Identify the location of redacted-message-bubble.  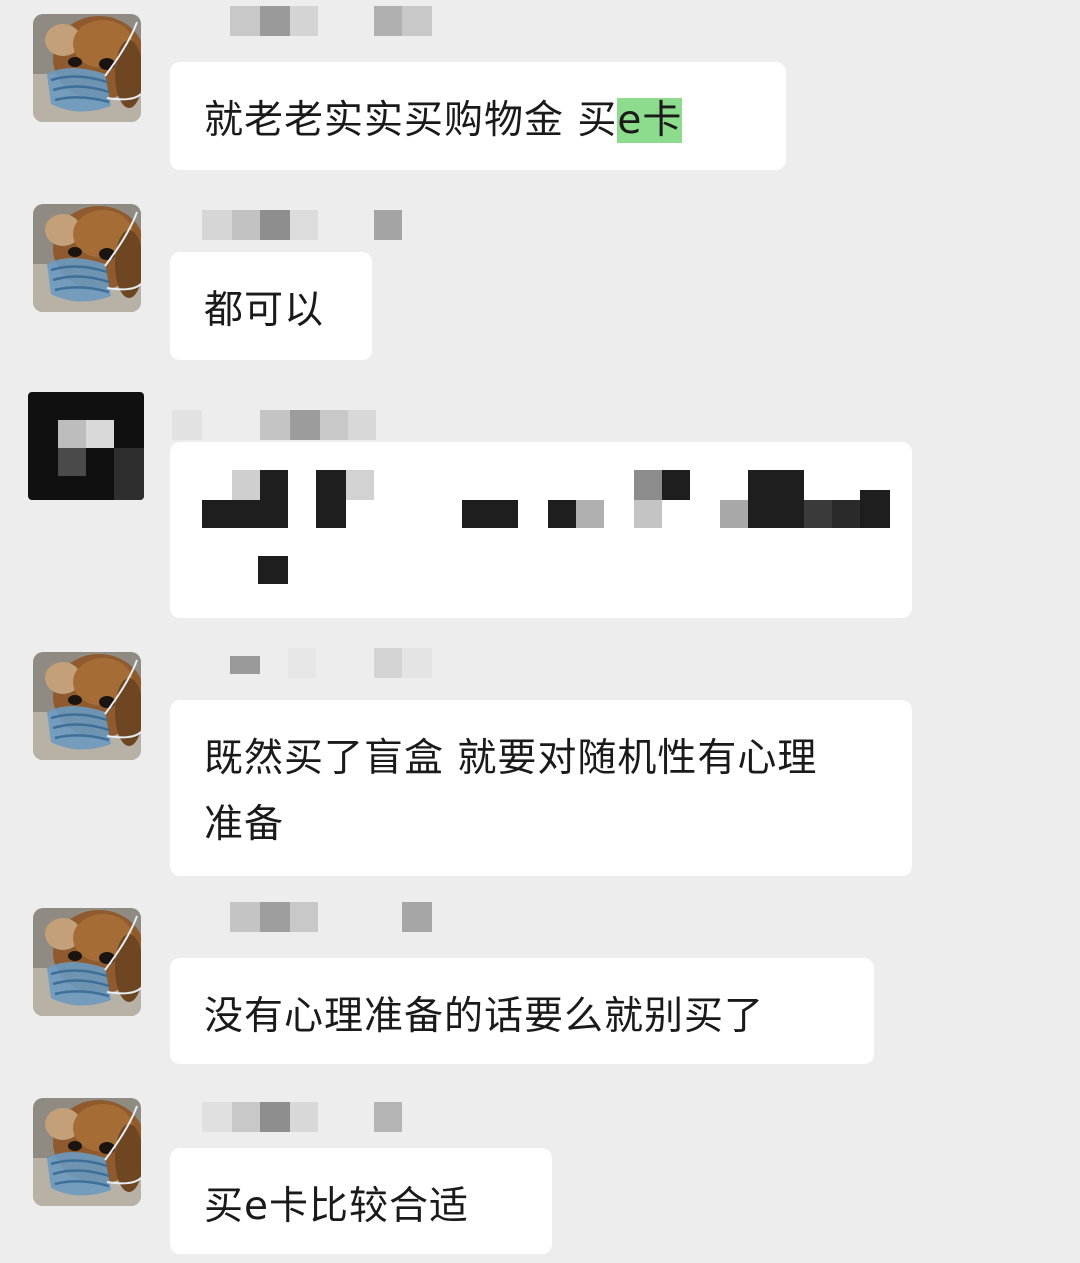
(541, 530).